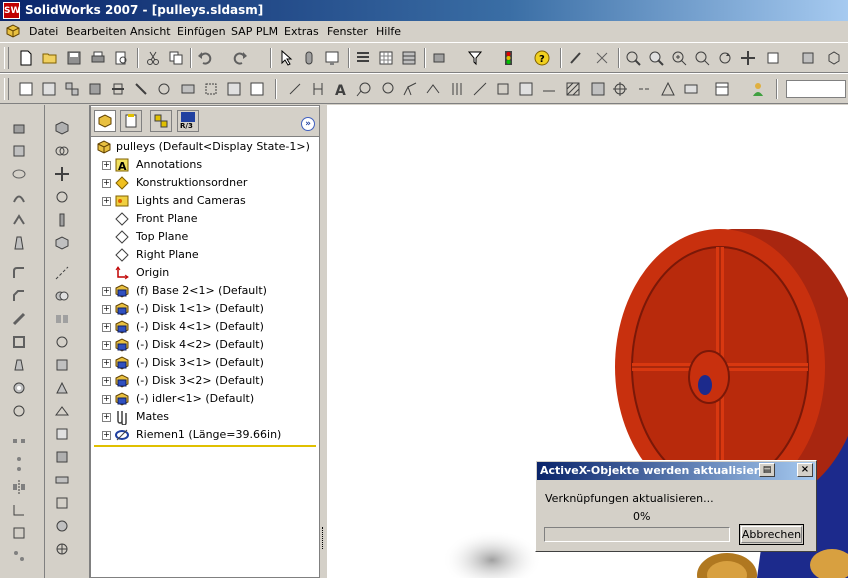 The image size is (848, 578). I want to click on revolve-icon, so click(19, 174).